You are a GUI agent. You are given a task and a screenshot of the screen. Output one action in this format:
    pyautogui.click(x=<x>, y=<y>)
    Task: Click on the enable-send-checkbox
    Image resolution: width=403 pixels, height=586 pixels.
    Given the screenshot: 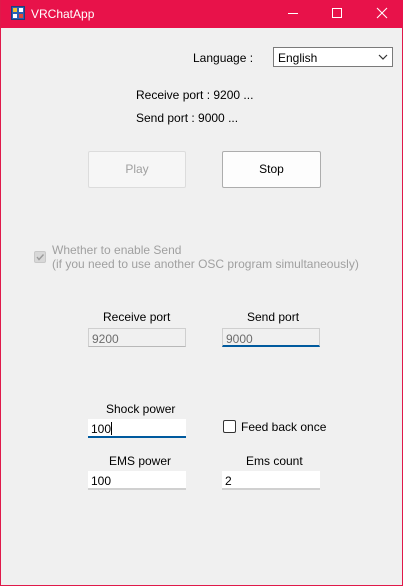 What is the action you would take?
    pyautogui.click(x=40, y=257)
    